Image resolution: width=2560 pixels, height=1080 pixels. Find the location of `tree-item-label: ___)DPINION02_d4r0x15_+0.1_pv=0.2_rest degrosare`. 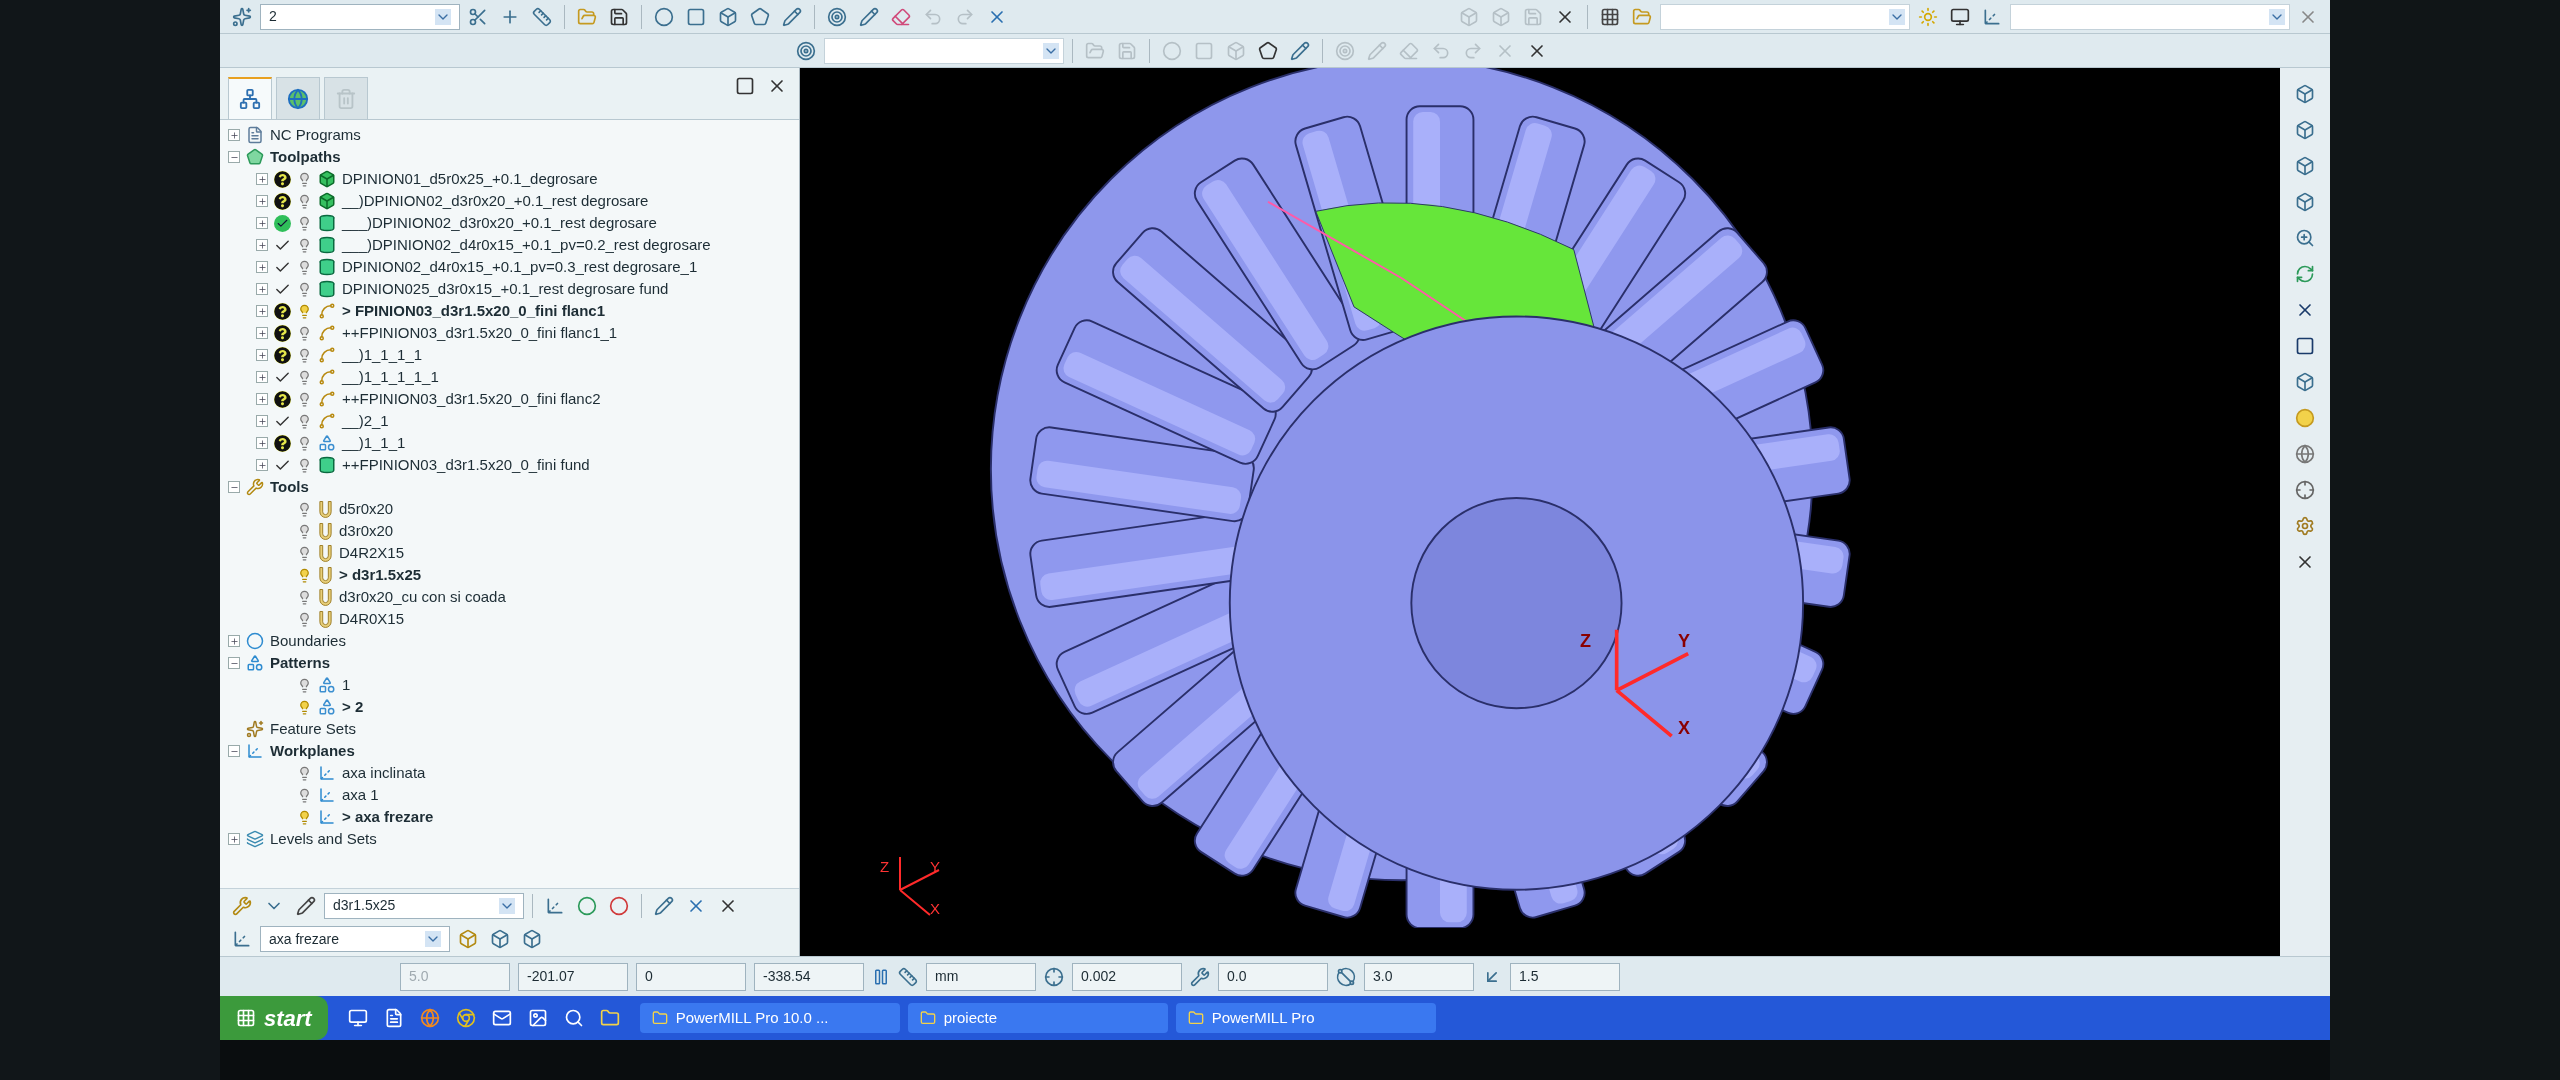

tree-item-label: ___)DPINION02_d4r0x15_+0.1_pv=0.2_rest degrosare is located at coordinates (526, 245).